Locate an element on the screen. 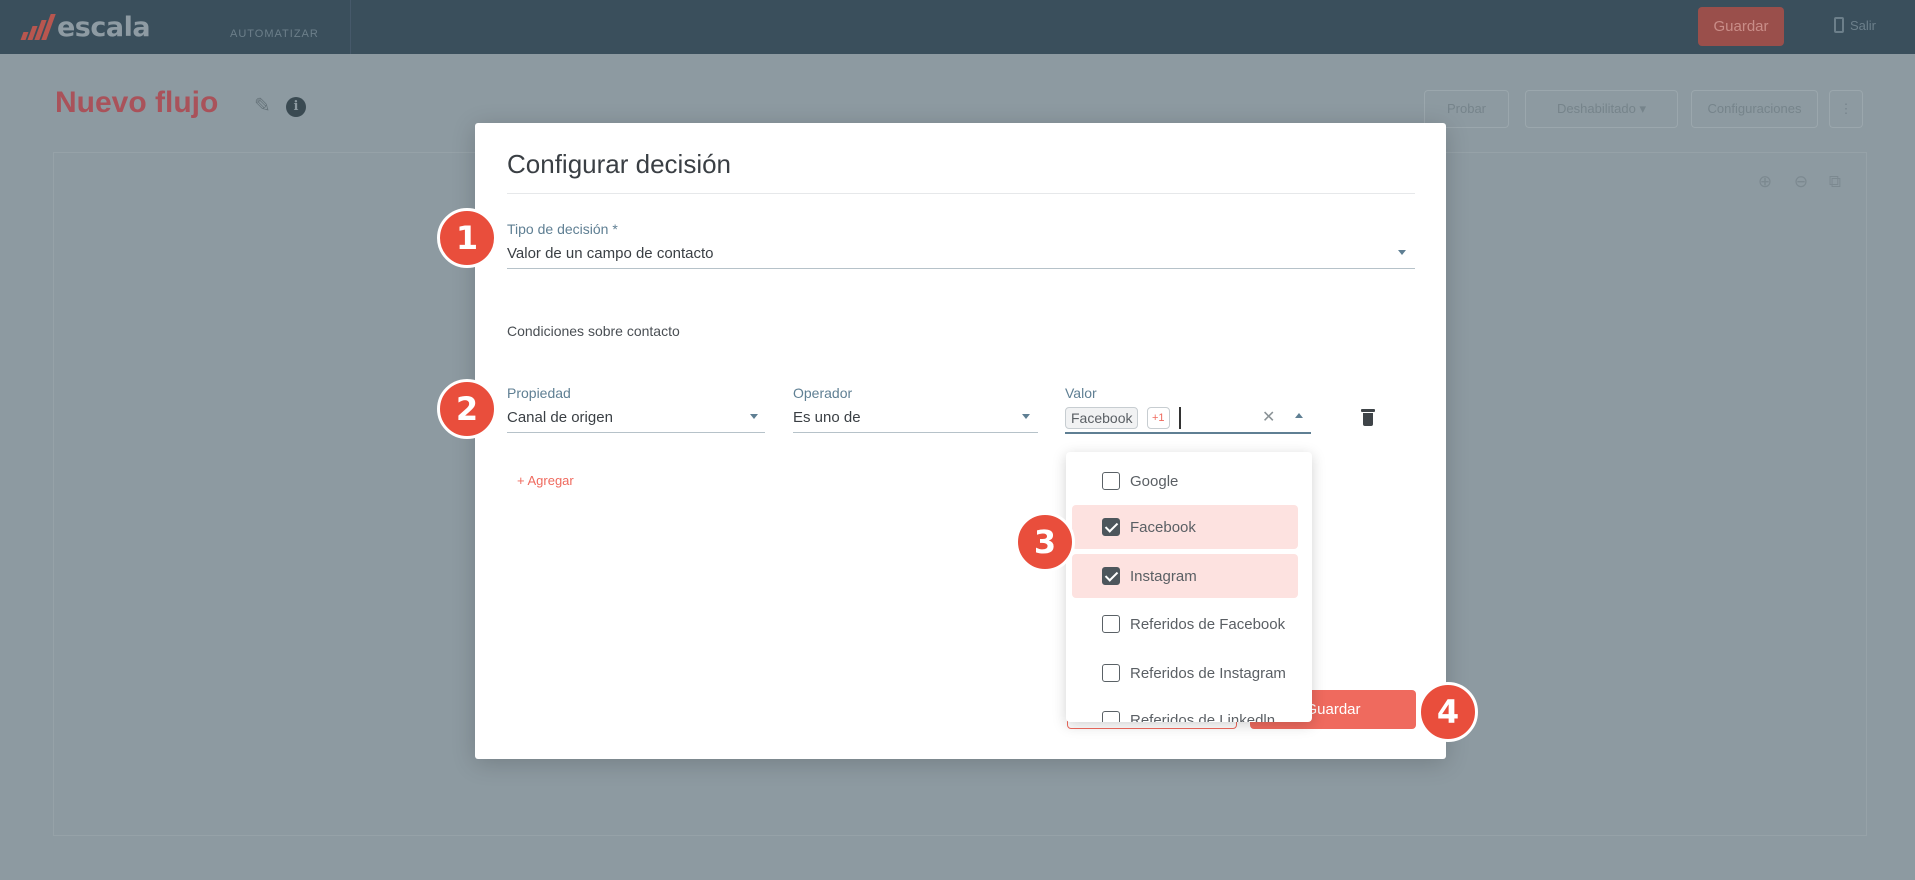 Image resolution: width=1915 pixels, height=880 pixels. status-label: Deshabilitado is located at coordinates (1596, 108).